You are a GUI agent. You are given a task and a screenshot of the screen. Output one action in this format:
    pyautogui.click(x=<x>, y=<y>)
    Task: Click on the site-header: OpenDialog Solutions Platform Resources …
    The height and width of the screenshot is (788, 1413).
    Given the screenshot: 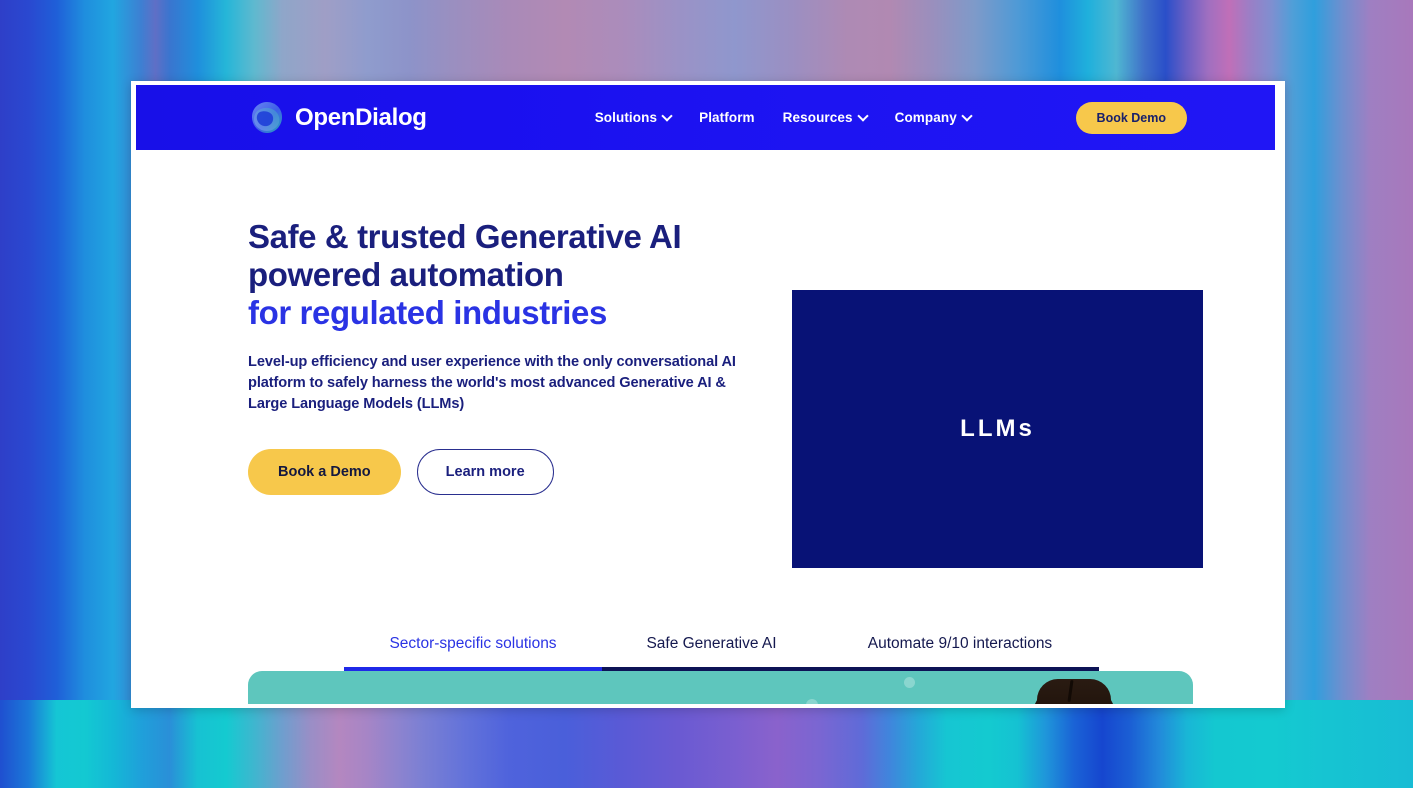 What is the action you would take?
    pyautogui.click(x=705, y=117)
    